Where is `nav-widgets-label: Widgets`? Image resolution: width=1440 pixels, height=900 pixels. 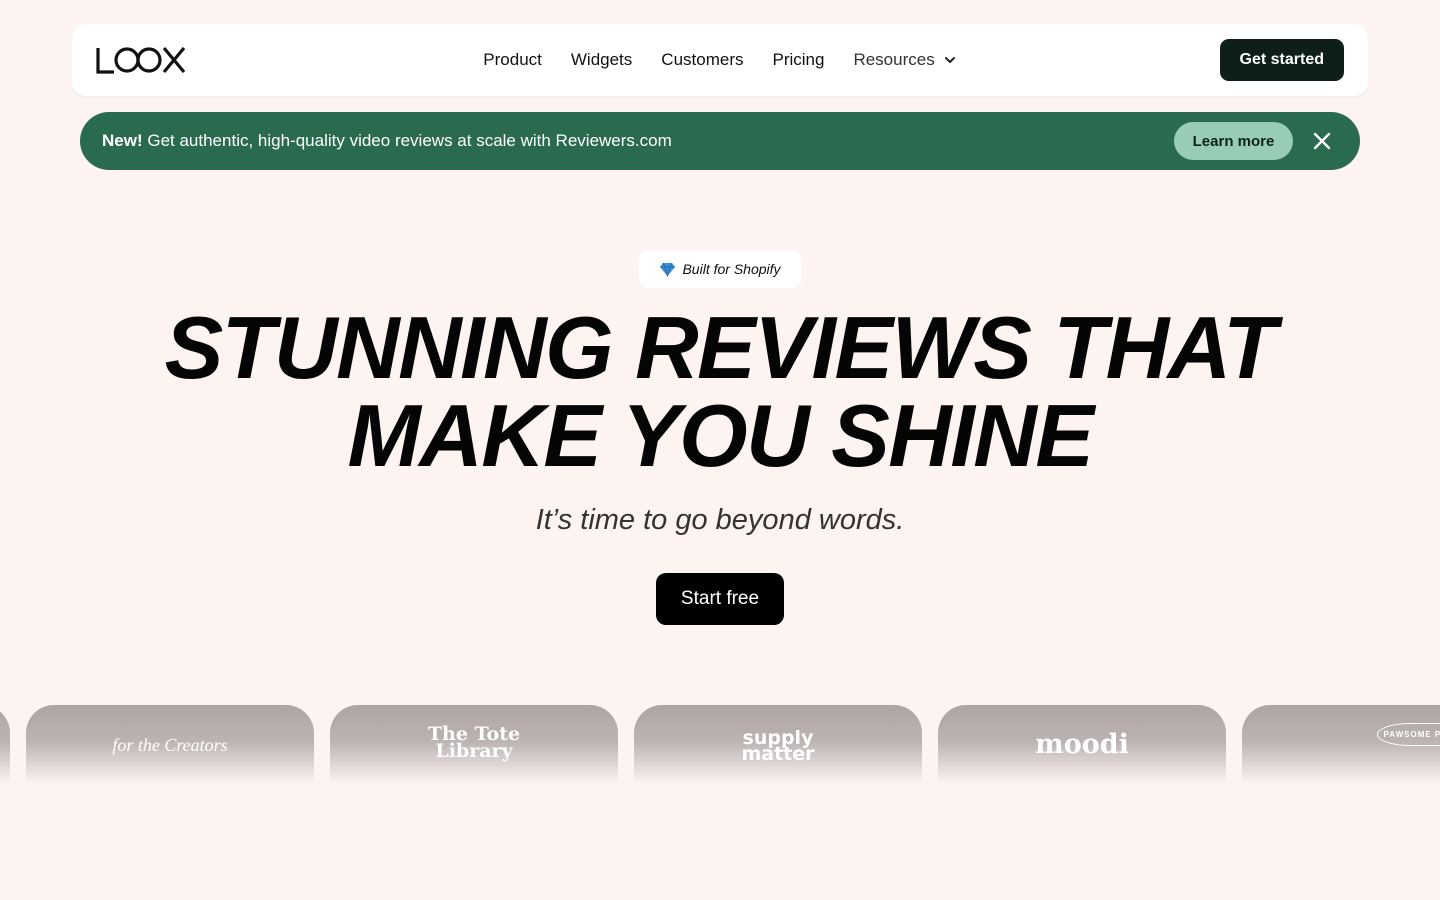
nav-widgets-label: Widgets is located at coordinates (601, 59).